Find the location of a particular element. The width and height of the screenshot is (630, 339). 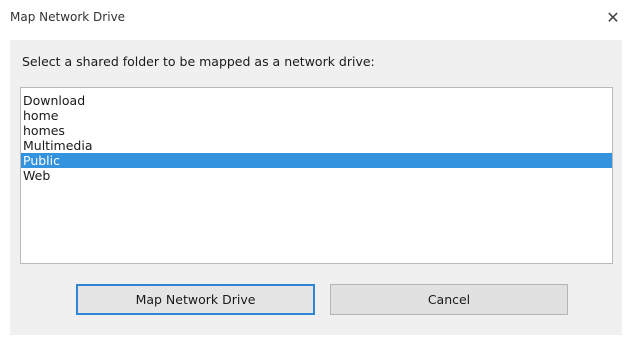

cancel-button: Cancel is located at coordinates (449, 299).